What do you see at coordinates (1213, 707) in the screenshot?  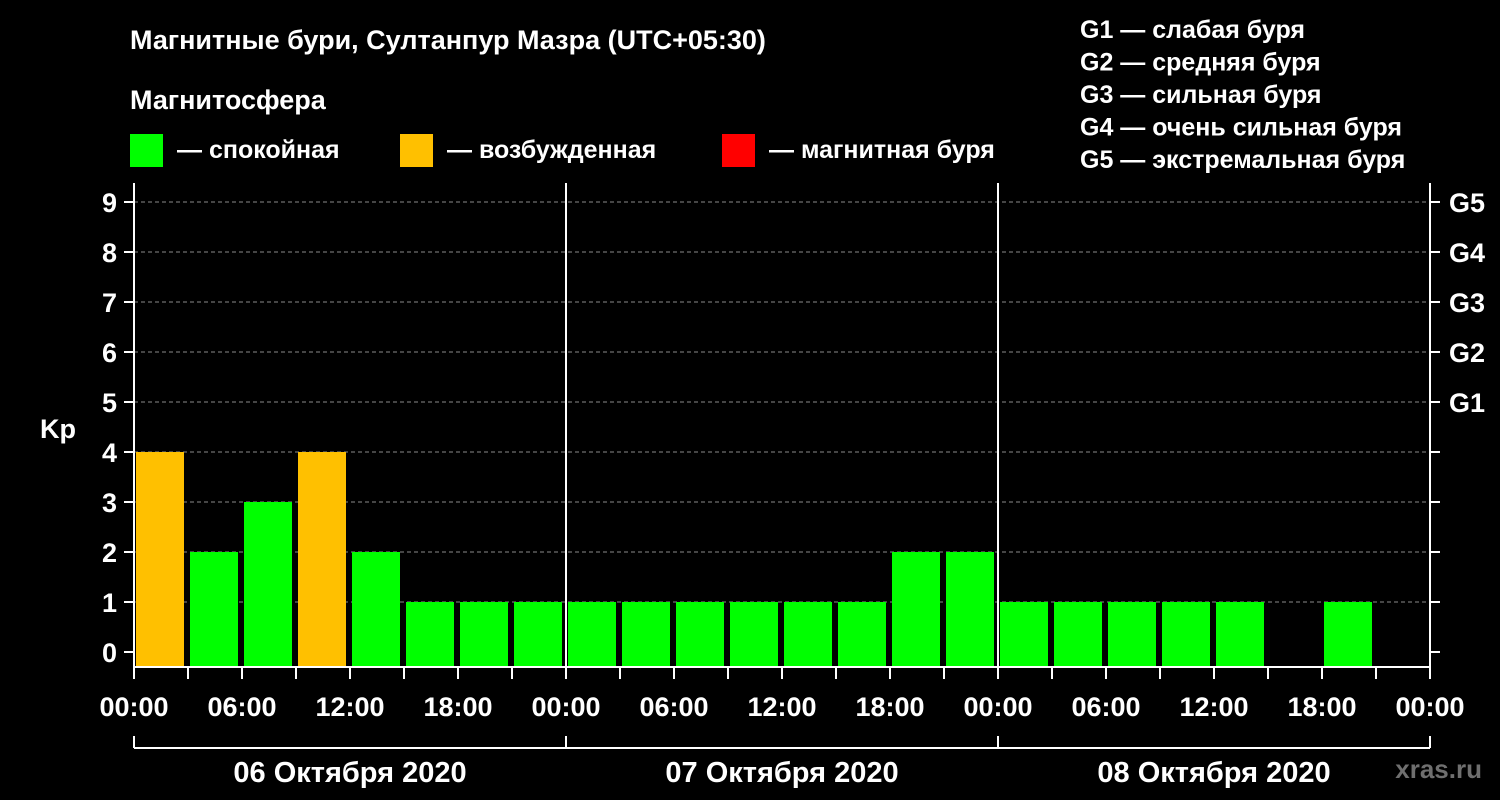 I see `x-tick-label-10: 12:00` at bounding box center [1213, 707].